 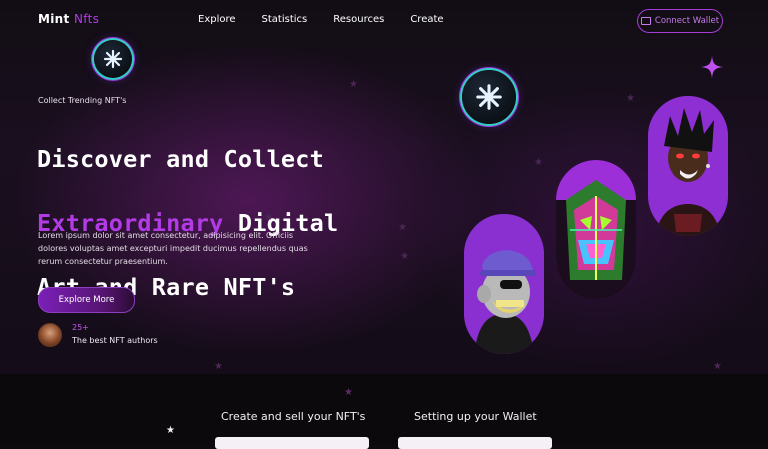 I want to click on nft-card-character, so click(x=688, y=166).